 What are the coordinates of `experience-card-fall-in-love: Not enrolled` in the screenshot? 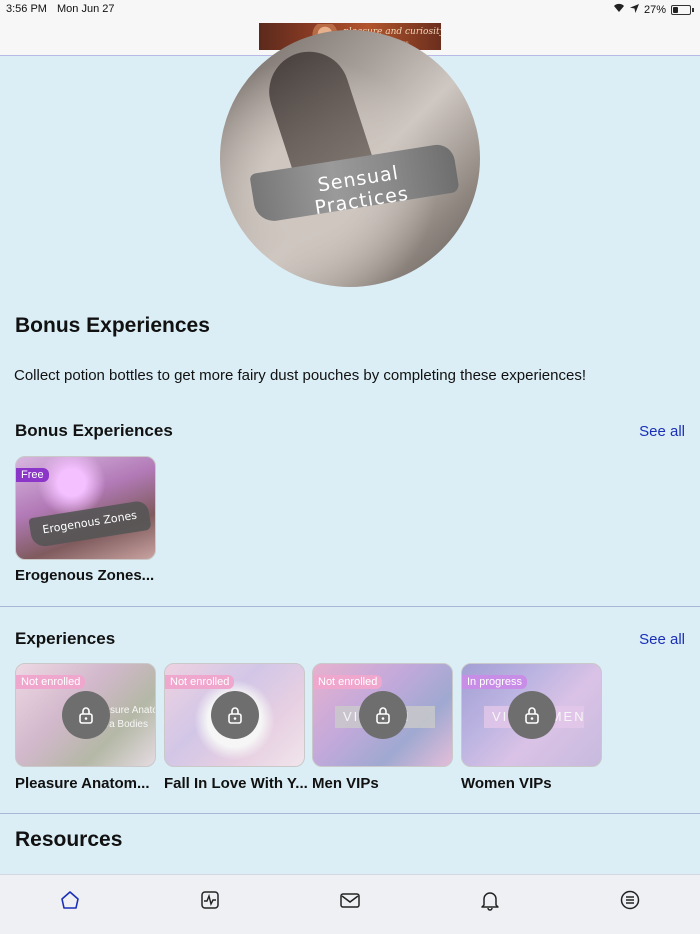 It's located at (234, 715).